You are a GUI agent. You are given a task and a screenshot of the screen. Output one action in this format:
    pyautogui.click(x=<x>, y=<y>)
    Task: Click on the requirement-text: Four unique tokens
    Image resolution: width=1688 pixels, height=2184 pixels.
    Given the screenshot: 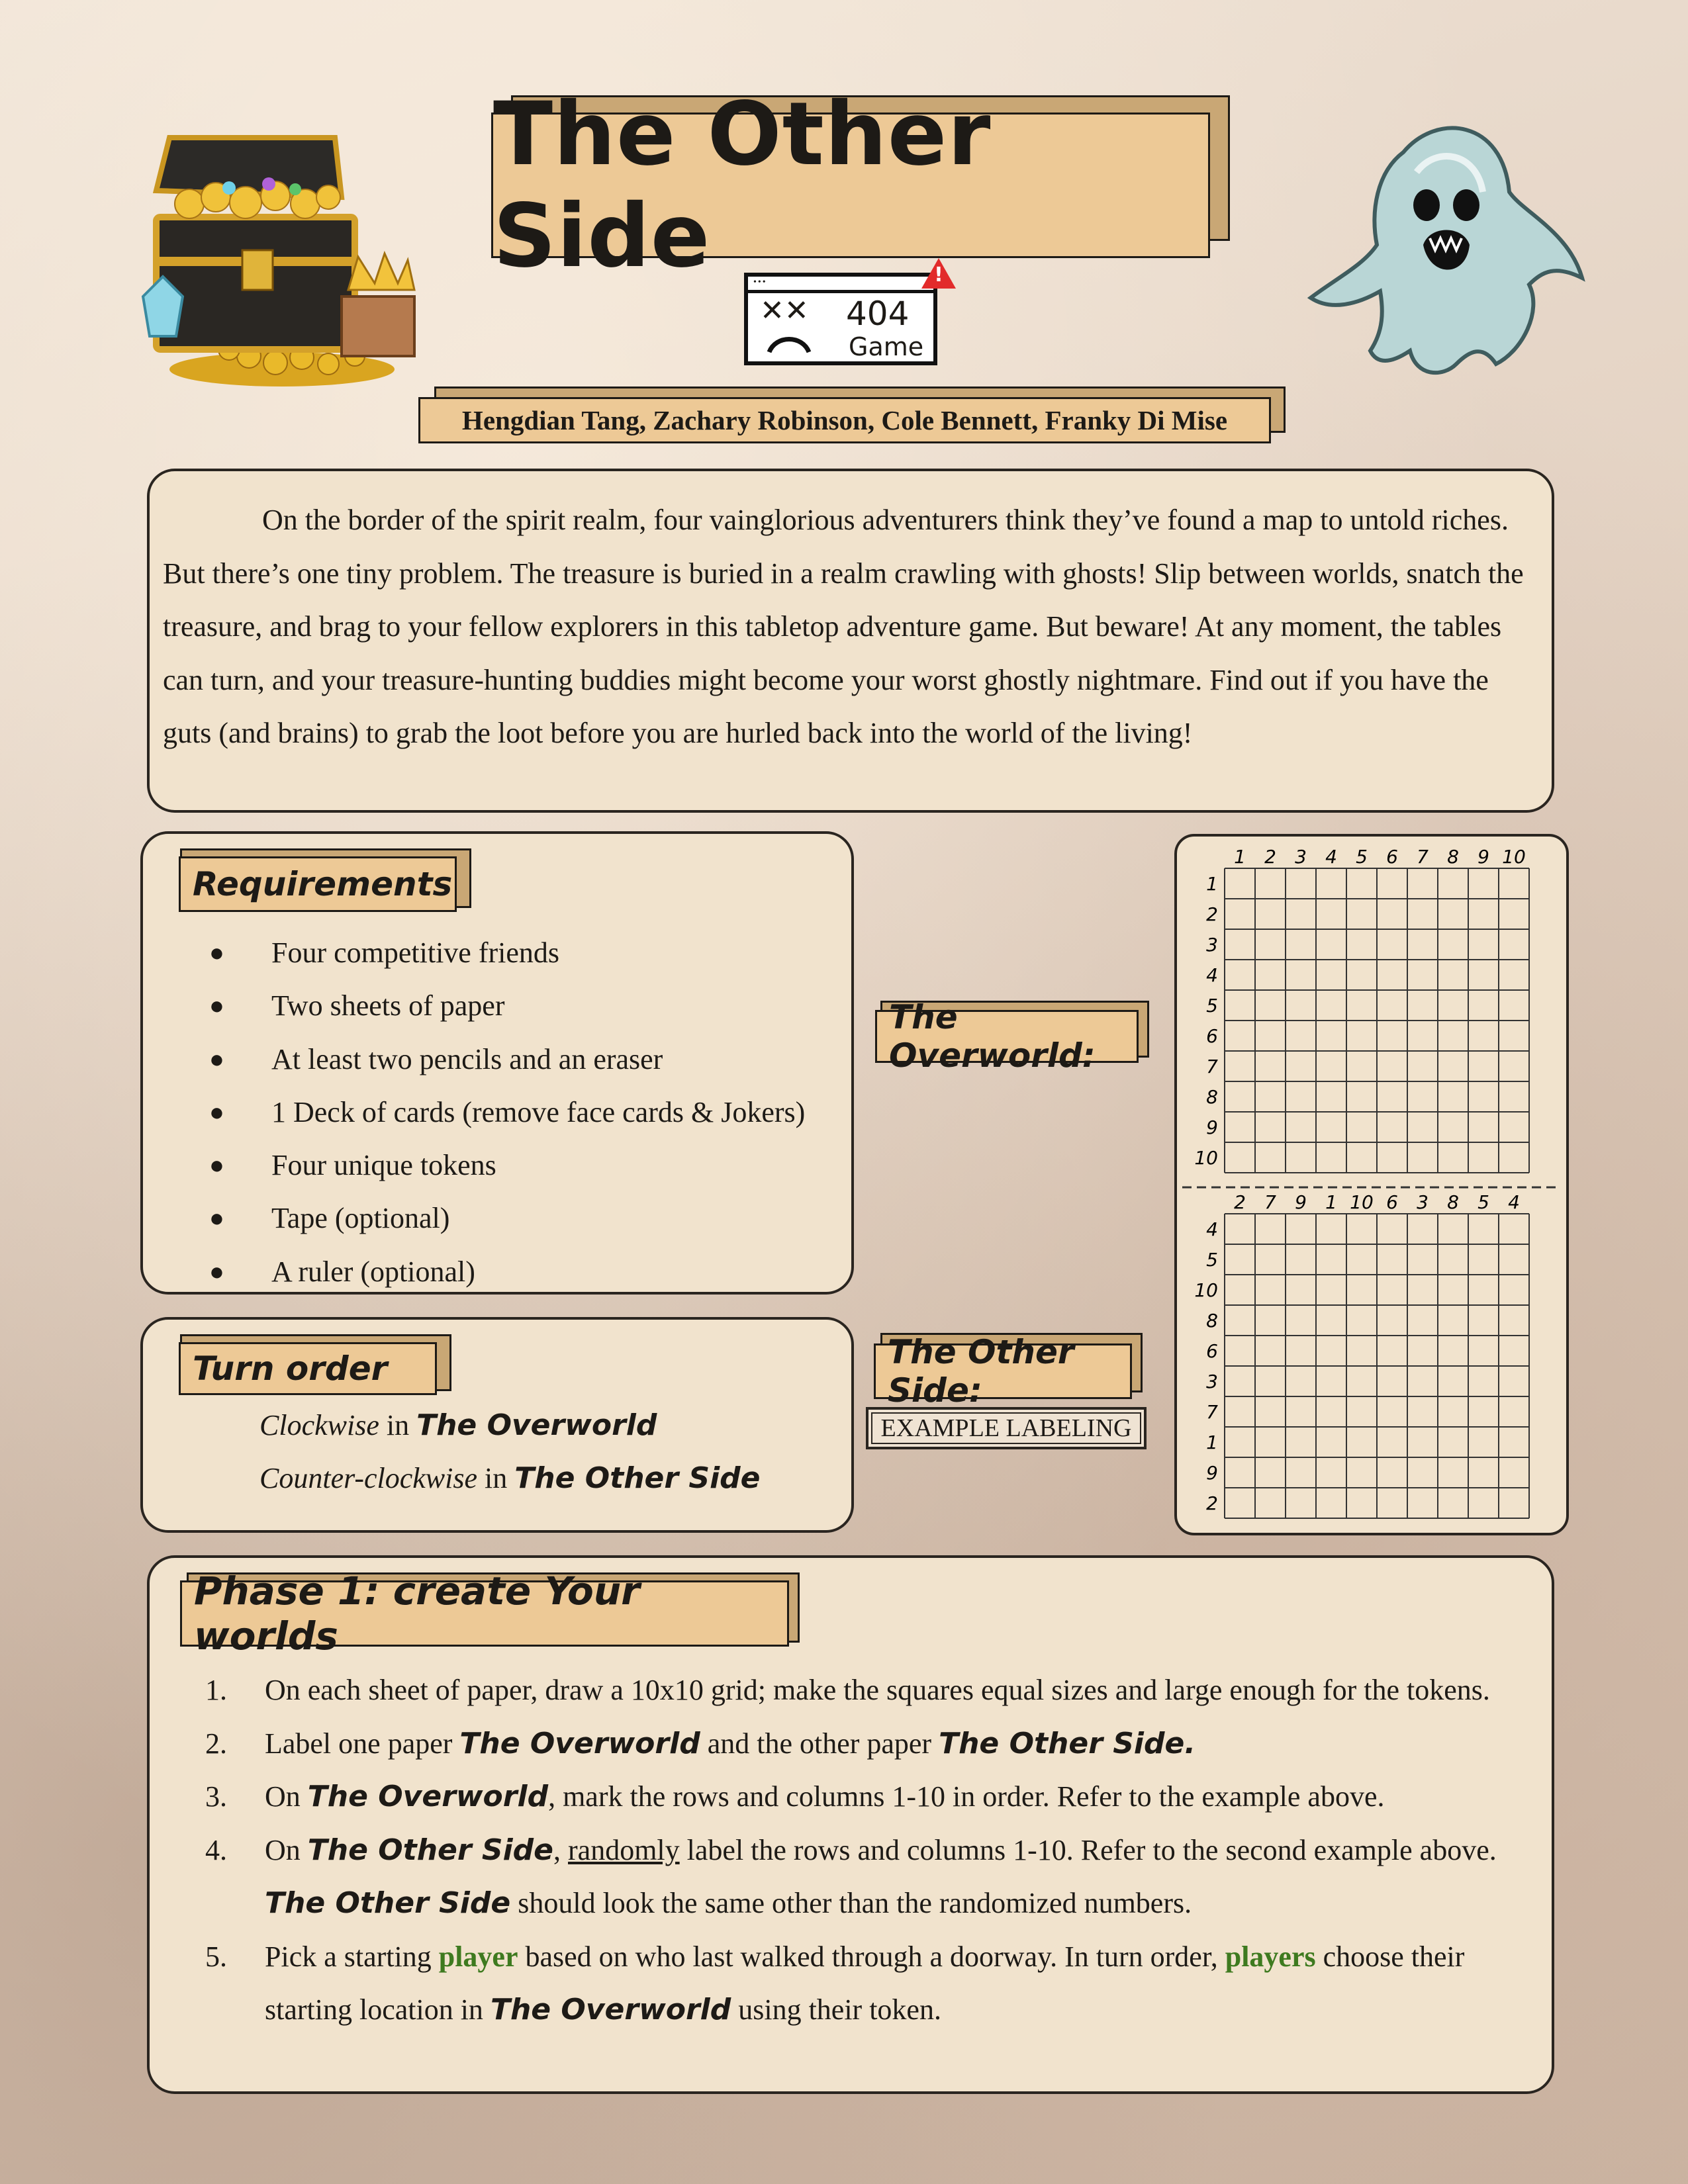 What is the action you would take?
    pyautogui.click(x=383, y=1165)
    